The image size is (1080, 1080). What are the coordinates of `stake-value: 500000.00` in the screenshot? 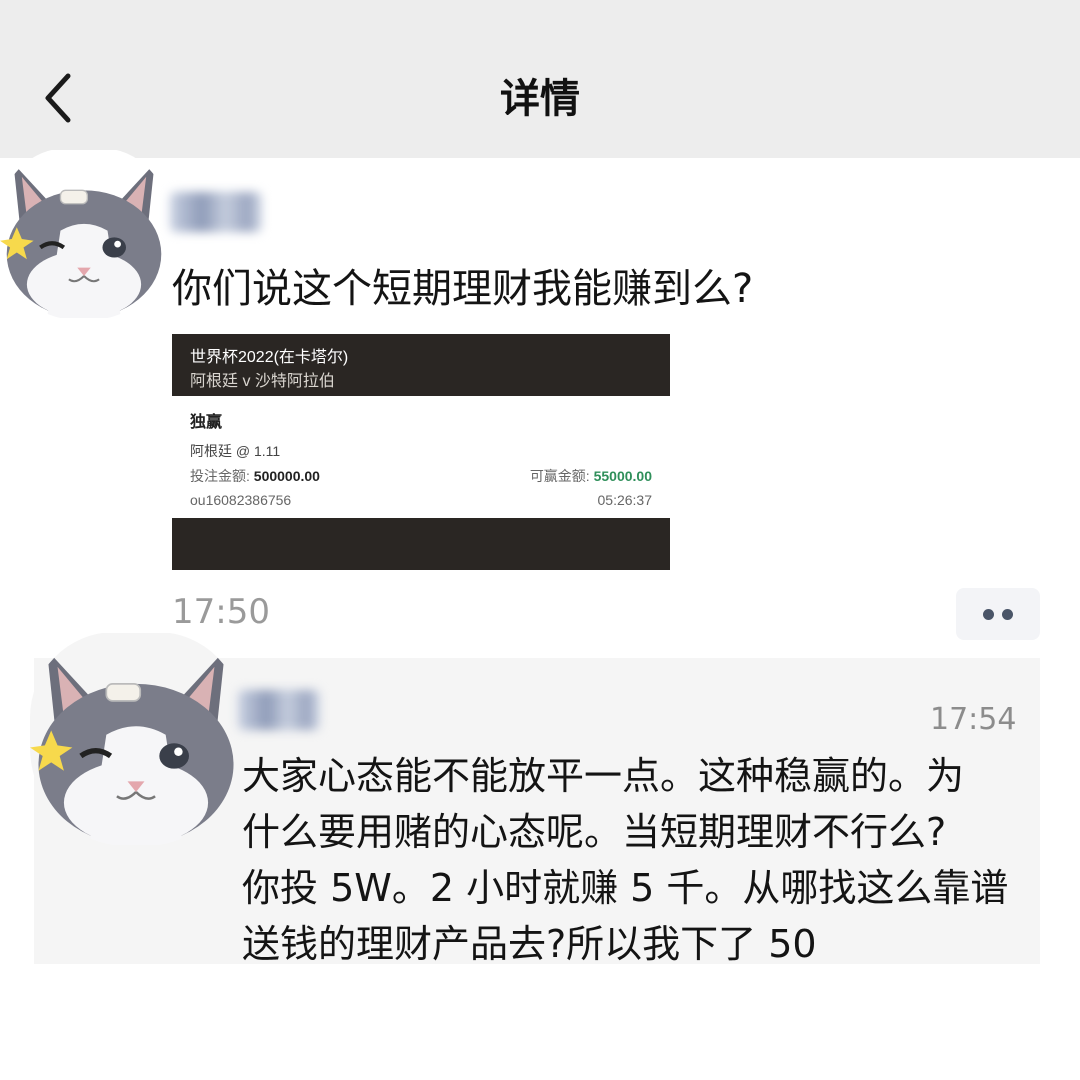 It's located at (286, 476).